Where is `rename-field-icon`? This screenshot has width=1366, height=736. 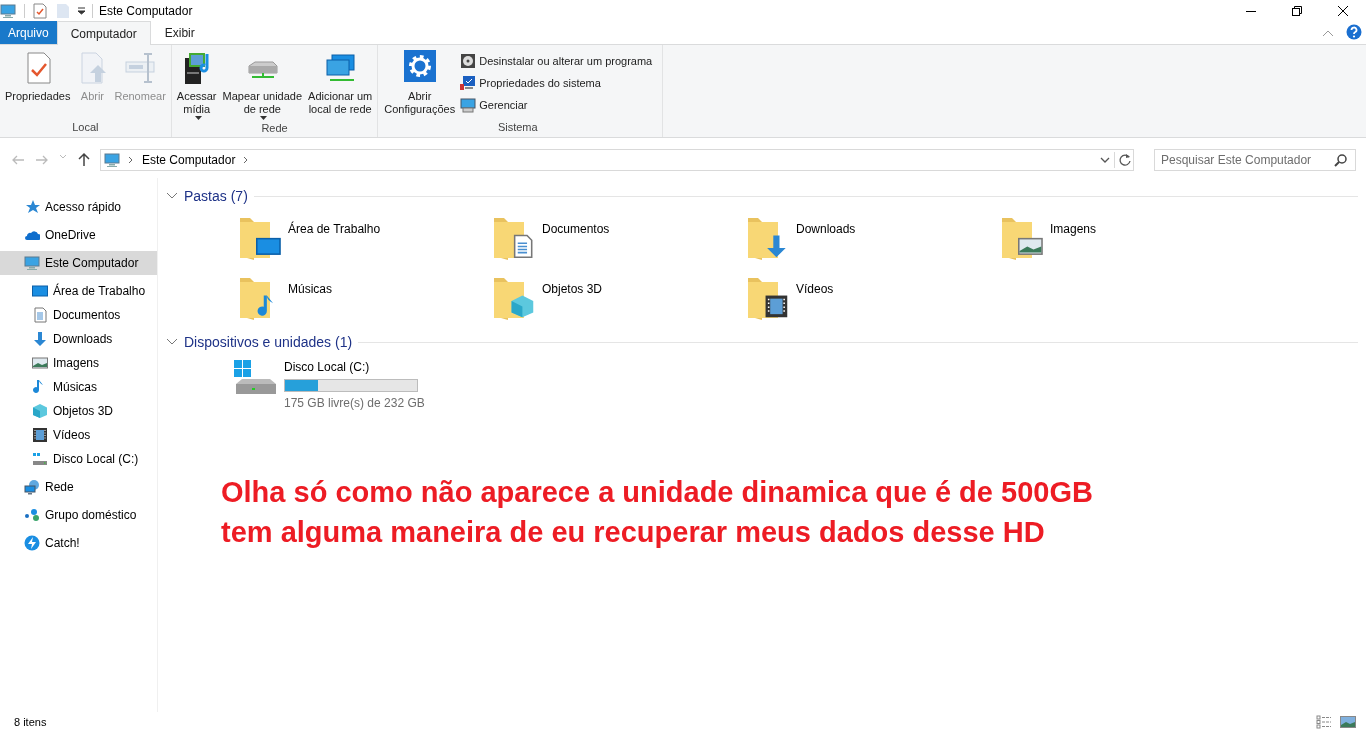 rename-field-icon is located at coordinates (140, 67).